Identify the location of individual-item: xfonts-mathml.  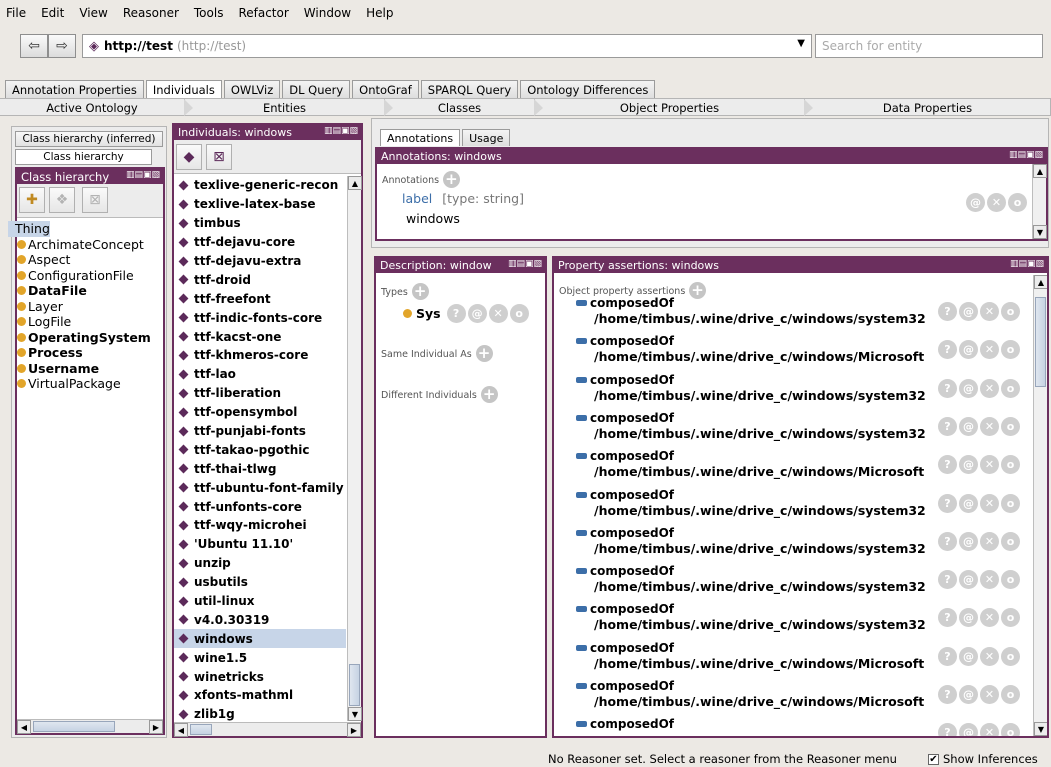
(260, 695).